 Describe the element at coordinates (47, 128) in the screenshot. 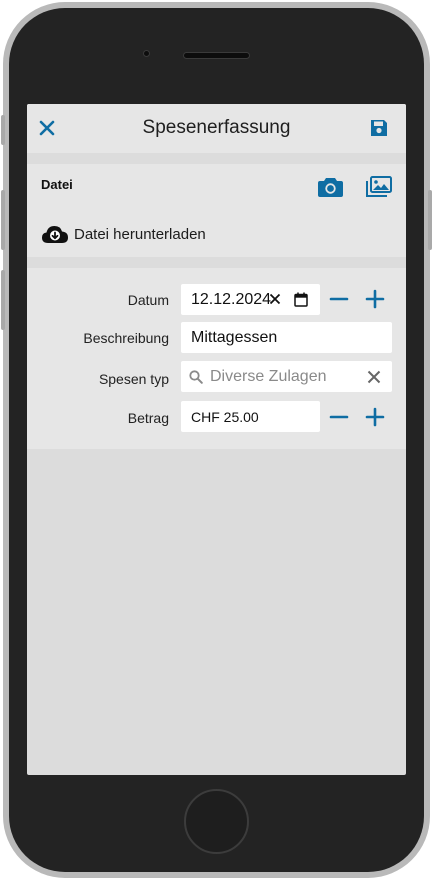

I see `close-icon` at that location.